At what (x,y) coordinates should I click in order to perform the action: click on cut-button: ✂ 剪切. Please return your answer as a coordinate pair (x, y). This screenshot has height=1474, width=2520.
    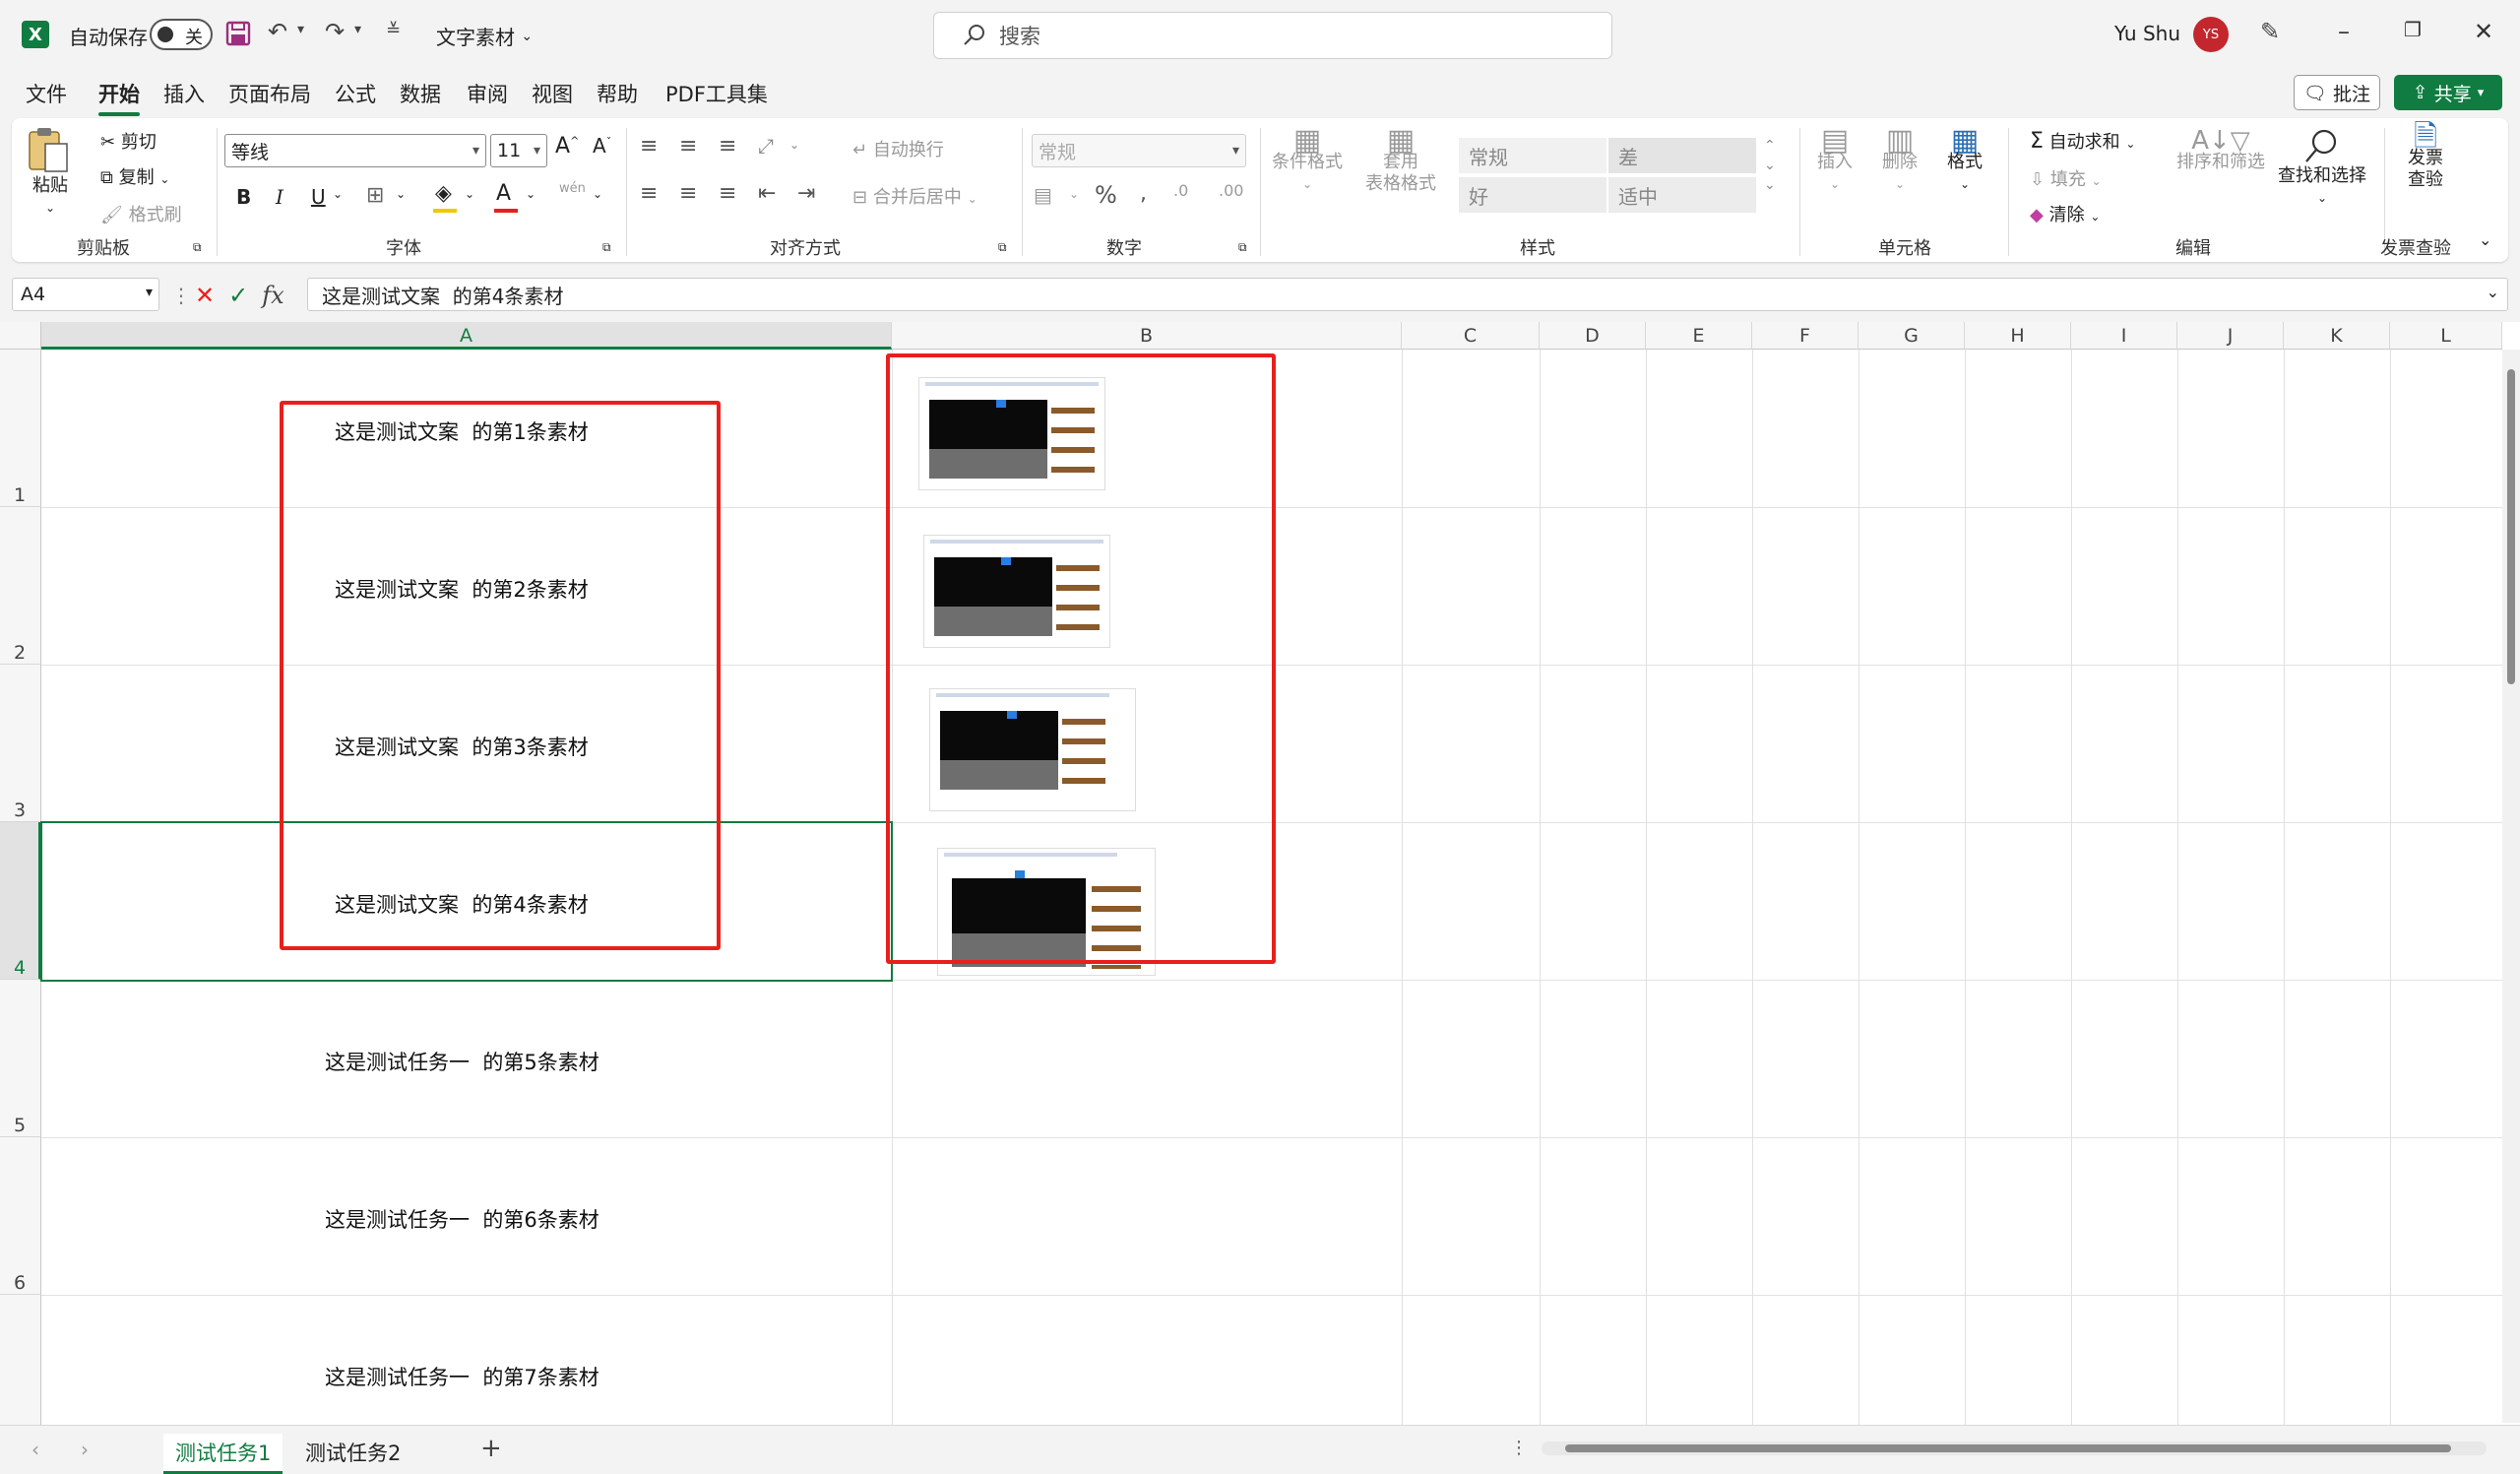
    Looking at the image, I should click on (128, 141).